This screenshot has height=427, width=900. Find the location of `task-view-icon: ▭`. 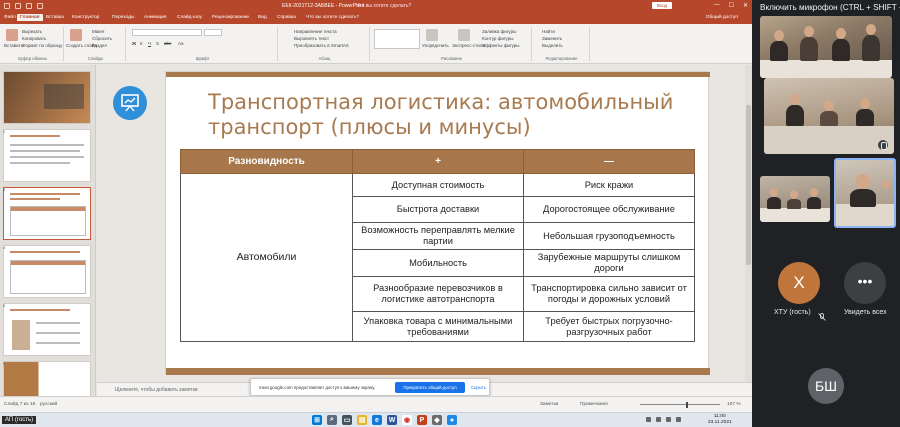

task-view-icon: ▭ is located at coordinates (347, 420).